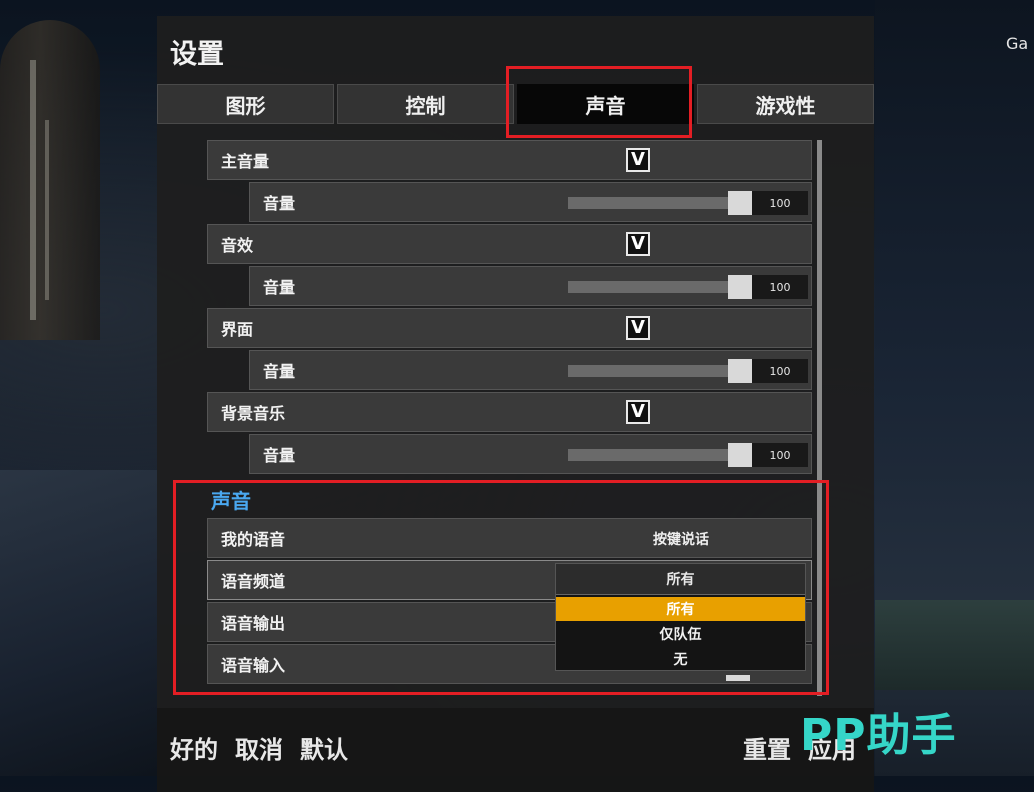 The image size is (1034, 792). I want to click on dropdown-selected-value: 所有, so click(680, 579).